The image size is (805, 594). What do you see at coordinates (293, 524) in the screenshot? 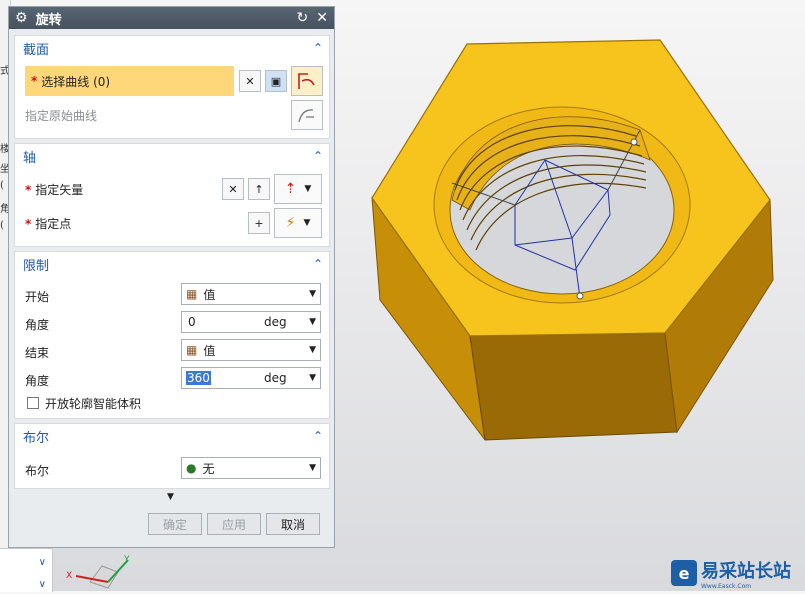
I see `cancel-button: 取消` at bounding box center [293, 524].